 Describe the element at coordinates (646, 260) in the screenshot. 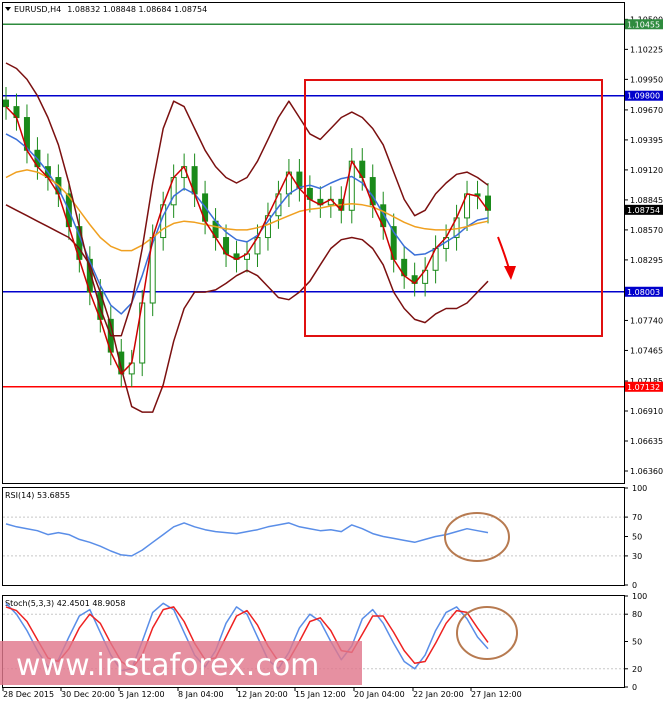

I see `price-tick-label: 1.08295` at that location.